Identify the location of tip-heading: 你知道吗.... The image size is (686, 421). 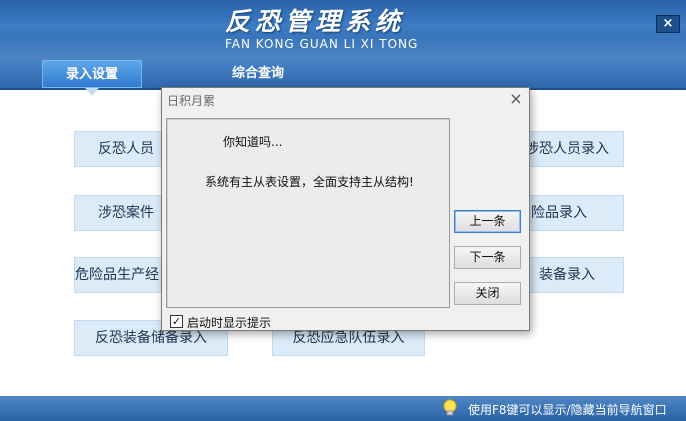
(253, 142).